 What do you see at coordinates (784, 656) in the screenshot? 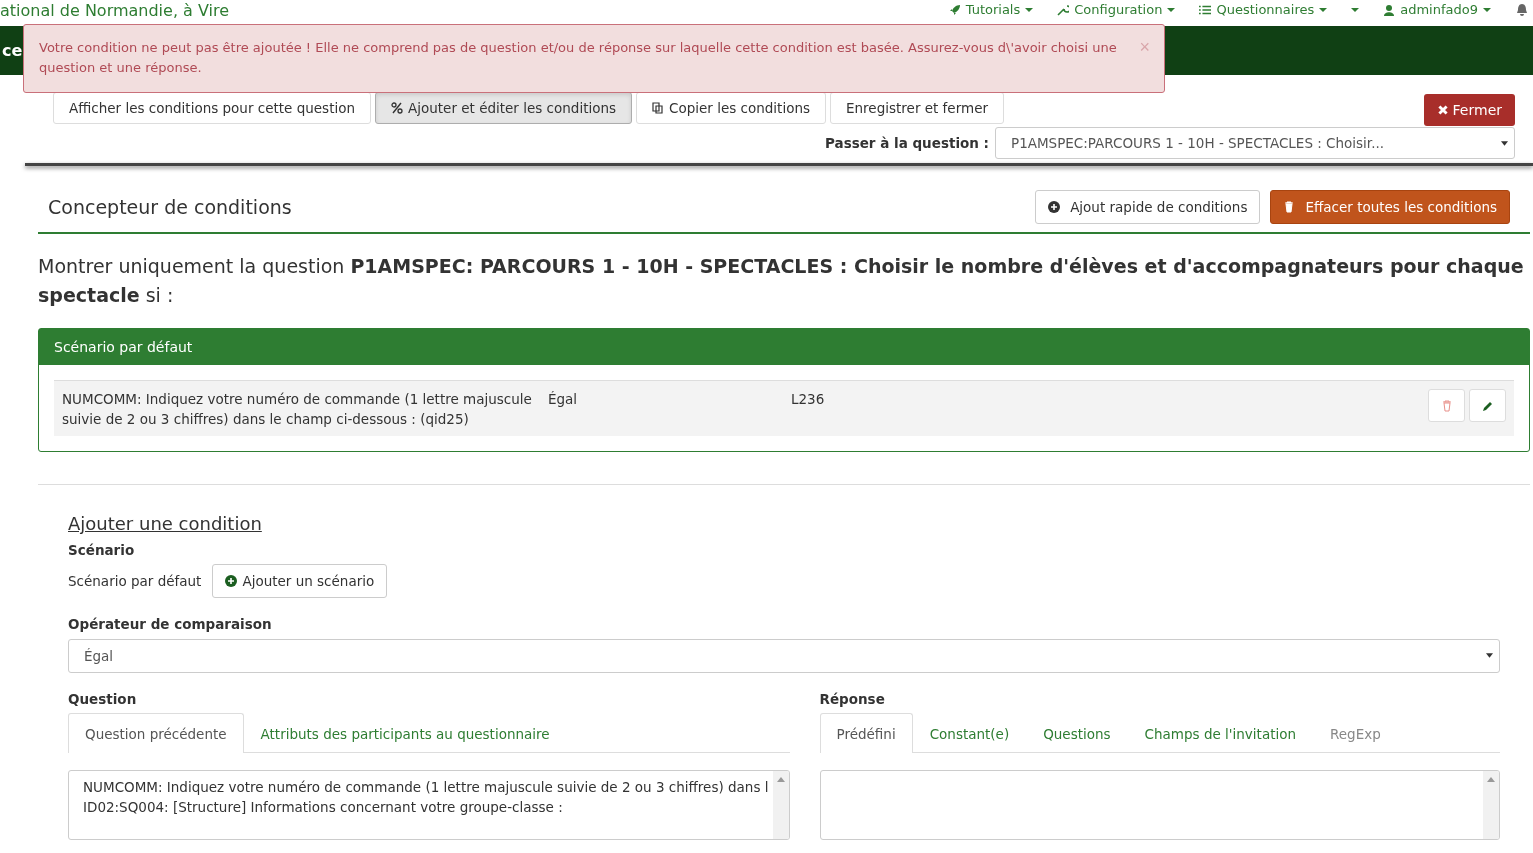
I see `operator-select: Égal` at bounding box center [784, 656].